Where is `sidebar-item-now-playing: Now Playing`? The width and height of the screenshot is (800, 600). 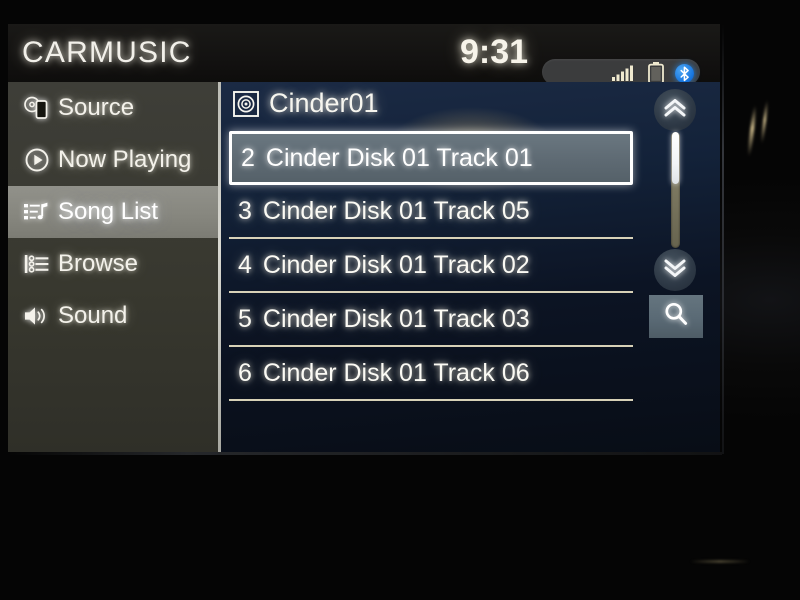 sidebar-item-now-playing: Now Playing is located at coordinates (113, 160).